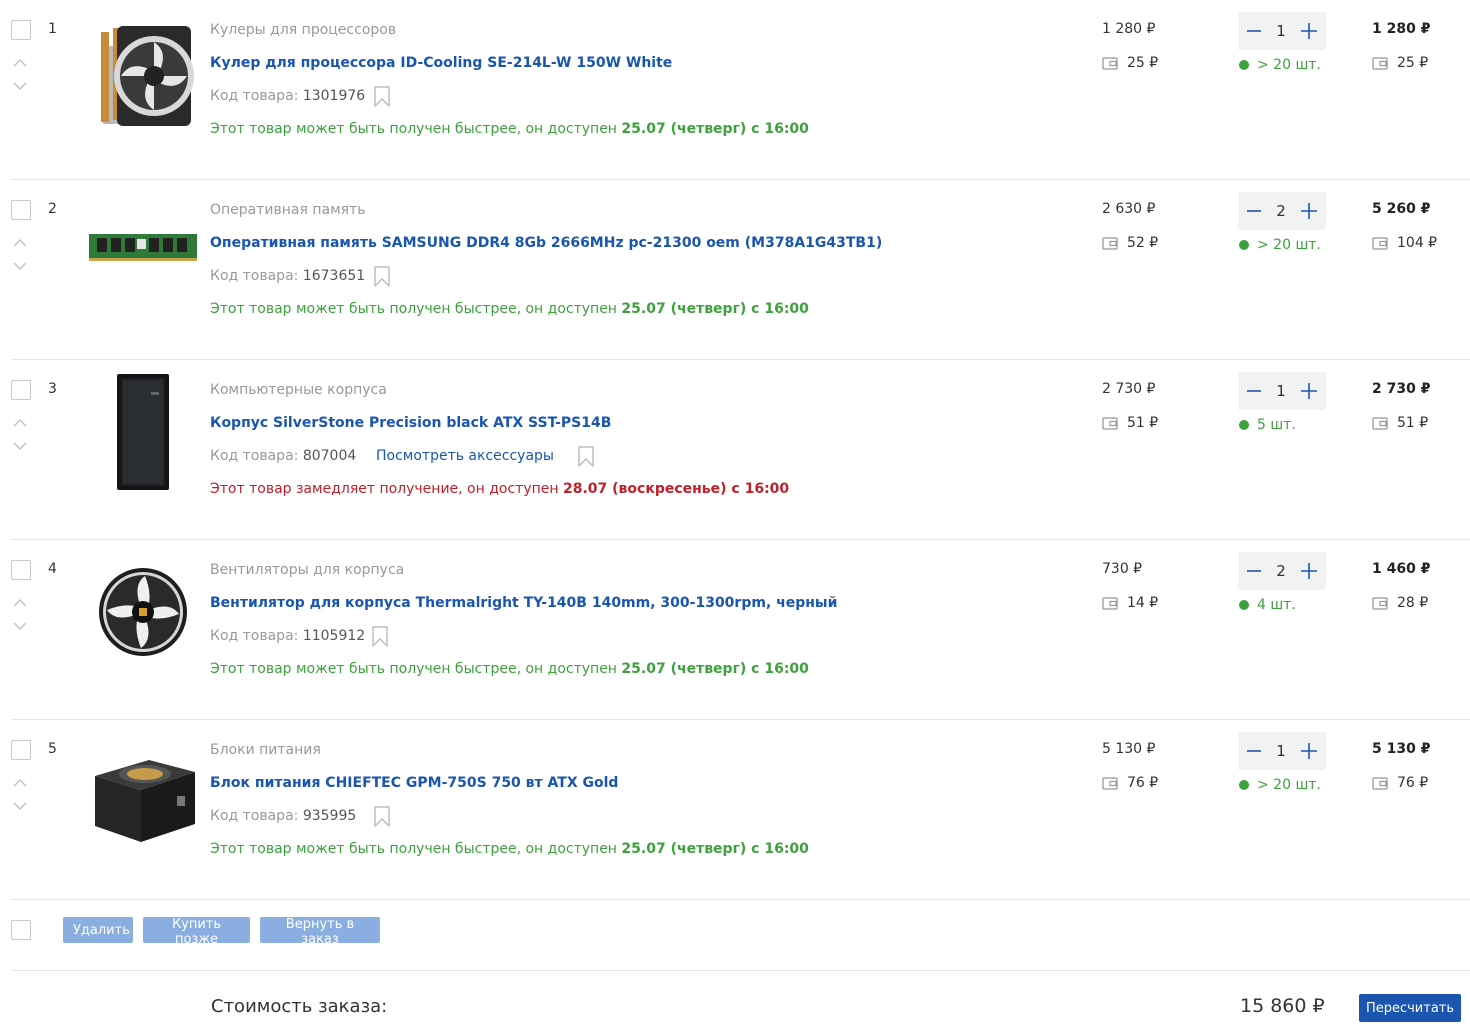 This screenshot has height=1029, width=1470. What do you see at coordinates (1289, 65) in the screenshot?
I see `stock-value: > 20 шт.` at bounding box center [1289, 65].